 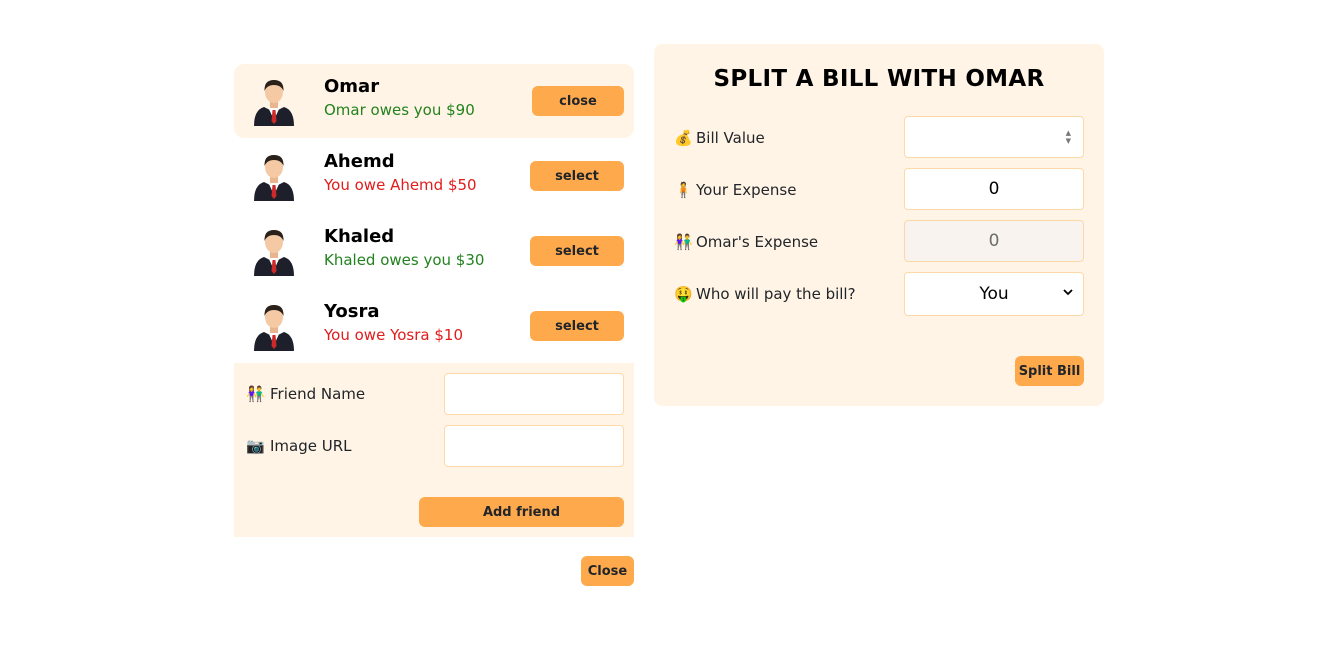 I want to click on bill-value-input: ▲ ▼, so click(x=994, y=137).